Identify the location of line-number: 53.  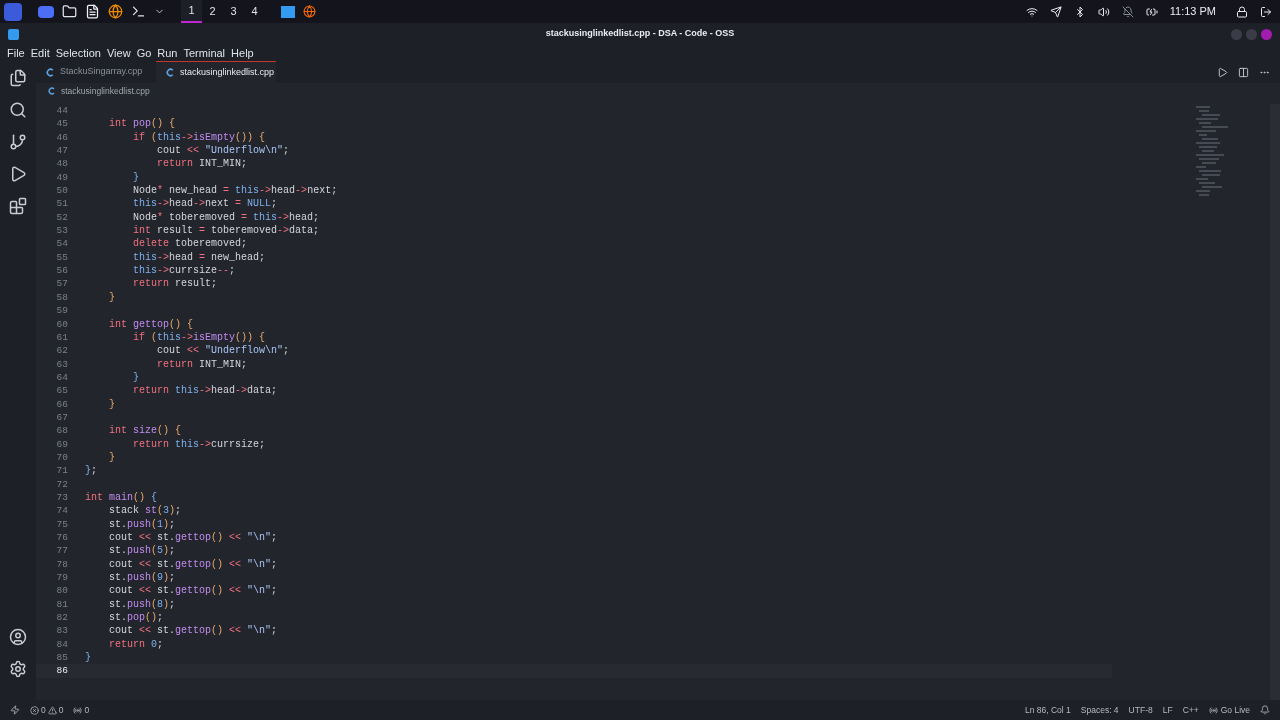
(61, 231).